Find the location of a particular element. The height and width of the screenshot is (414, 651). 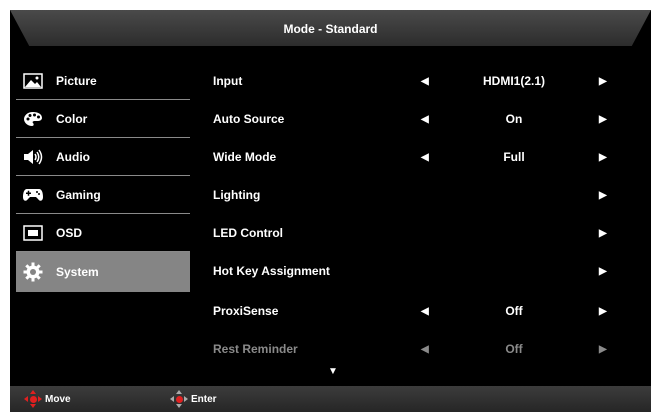

sidebar-item-system: System is located at coordinates (103, 272).